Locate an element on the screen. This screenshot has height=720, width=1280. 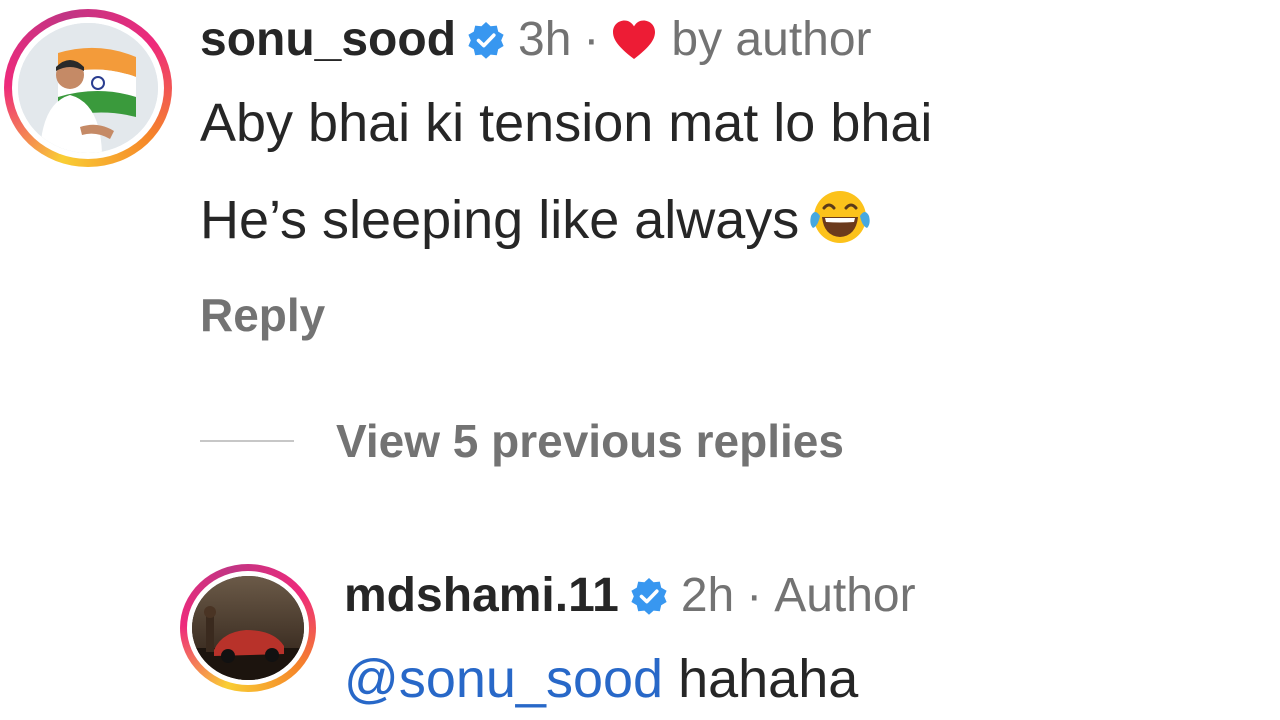
comment-header: mdshami.11 2h · Author is located at coordinates (630, 596).